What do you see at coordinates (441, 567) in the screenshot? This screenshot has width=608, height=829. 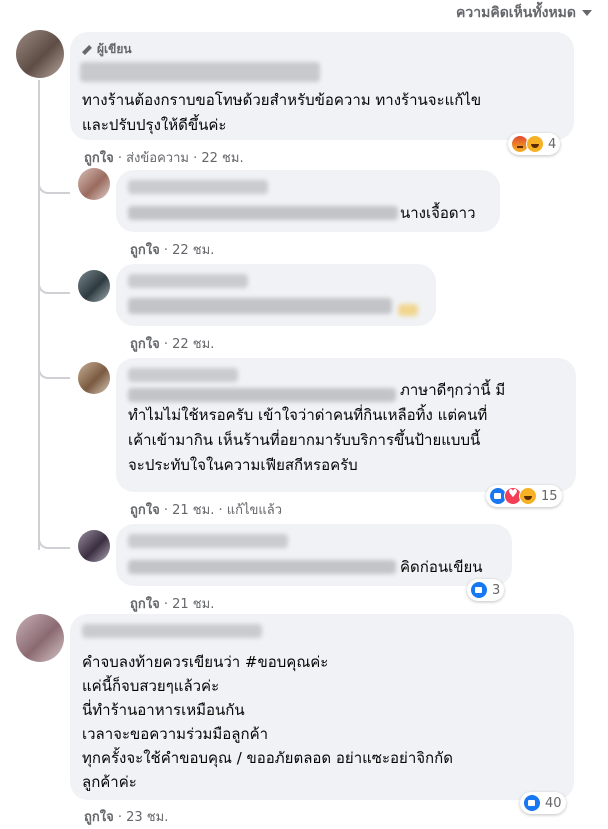 I see `comment-text: คิดก่อนเขียน` at bounding box center [441, 567].